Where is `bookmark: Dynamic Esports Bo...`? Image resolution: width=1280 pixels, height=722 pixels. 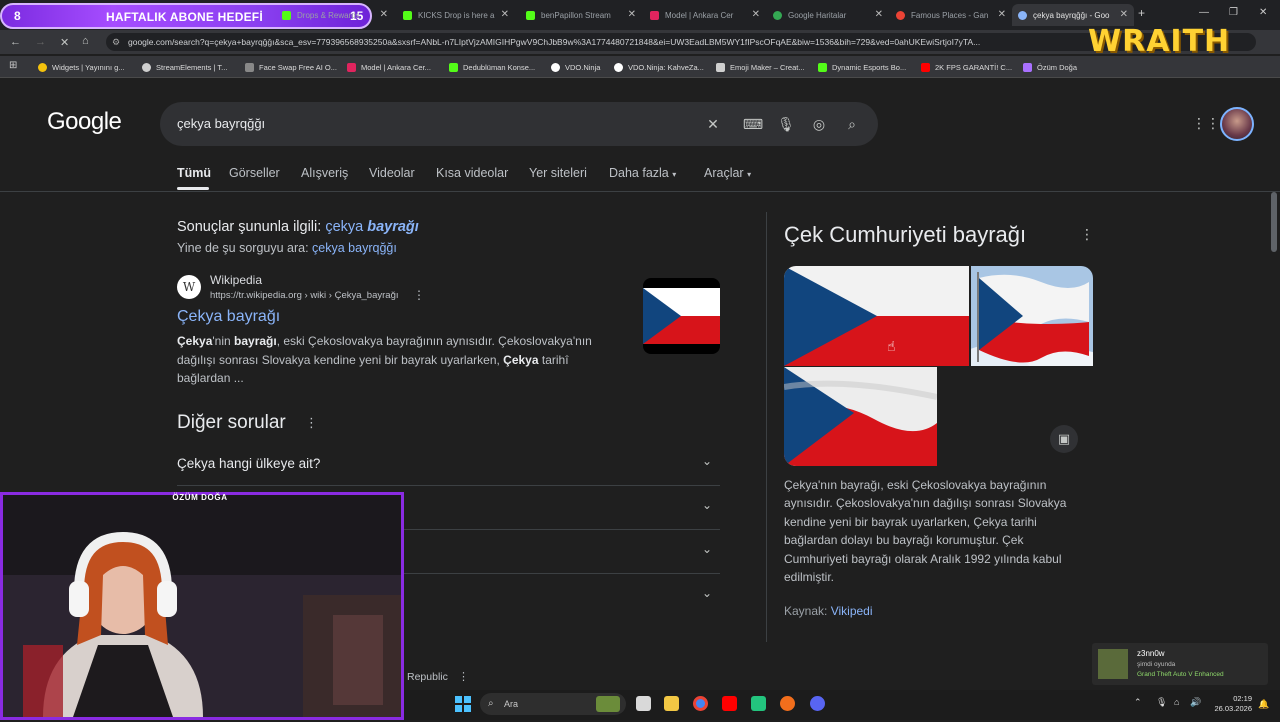 bookmark: Dynamic Esports Bo... is located at coordinates (862, 67).